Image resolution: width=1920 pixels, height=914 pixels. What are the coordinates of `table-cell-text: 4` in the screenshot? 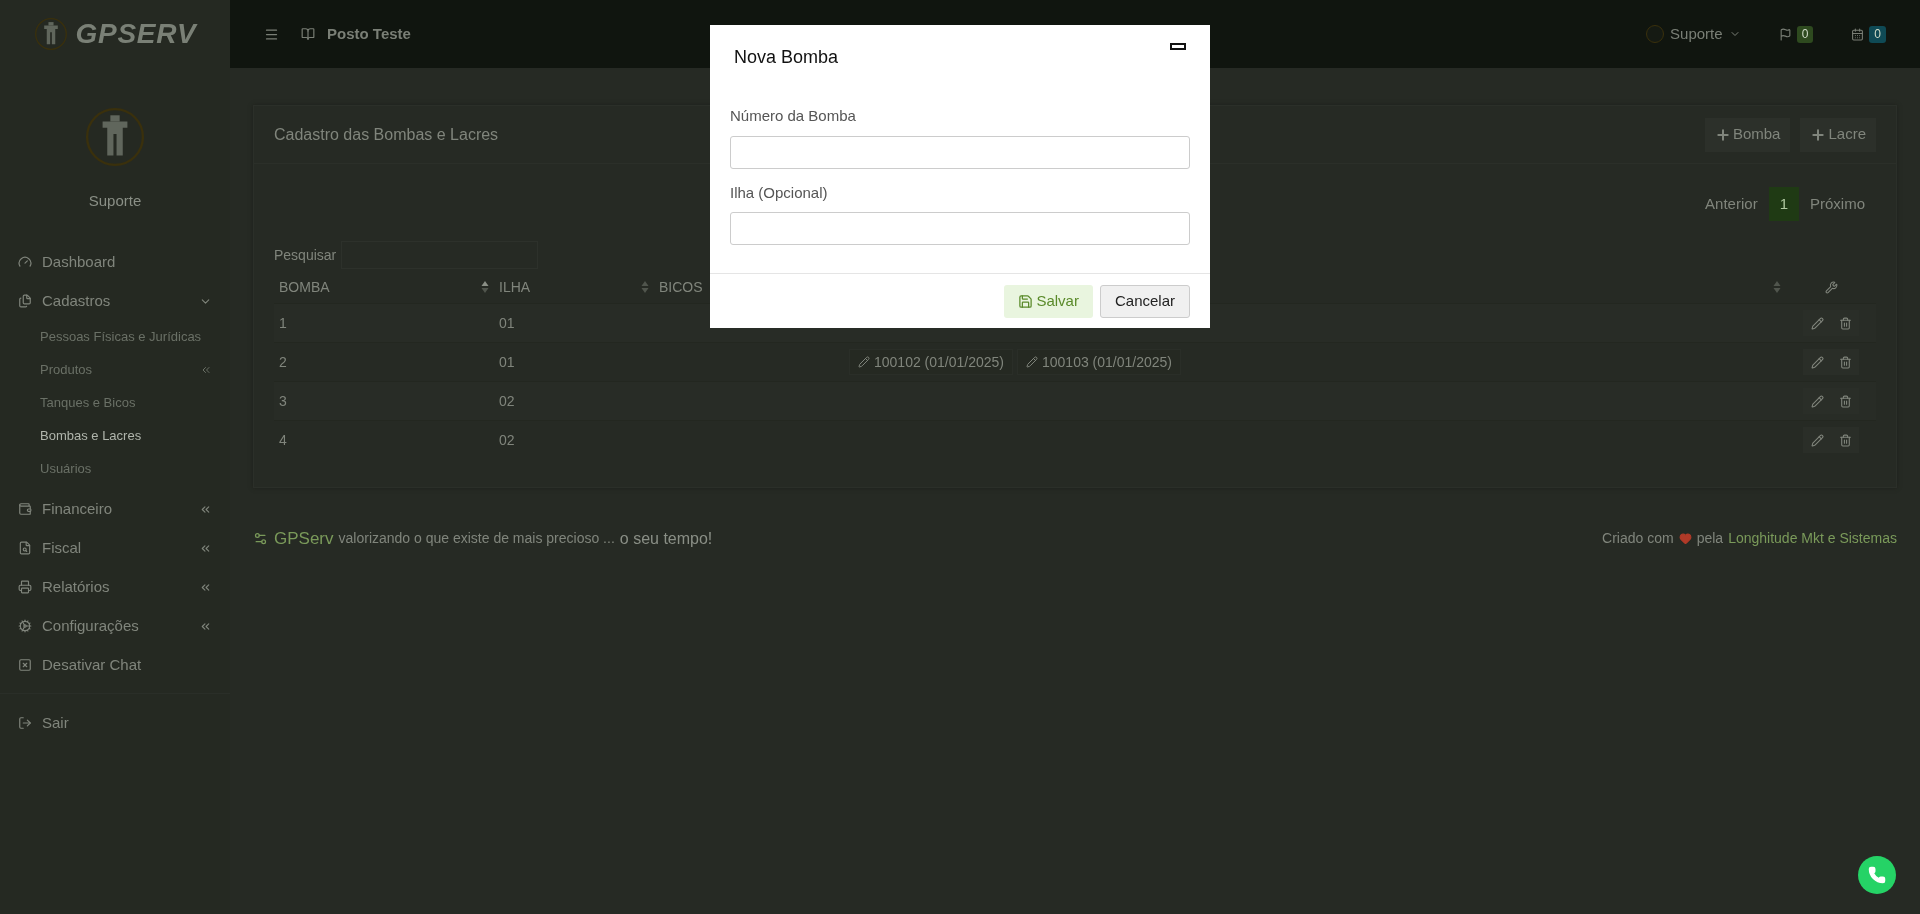 It's located at (283, 440).